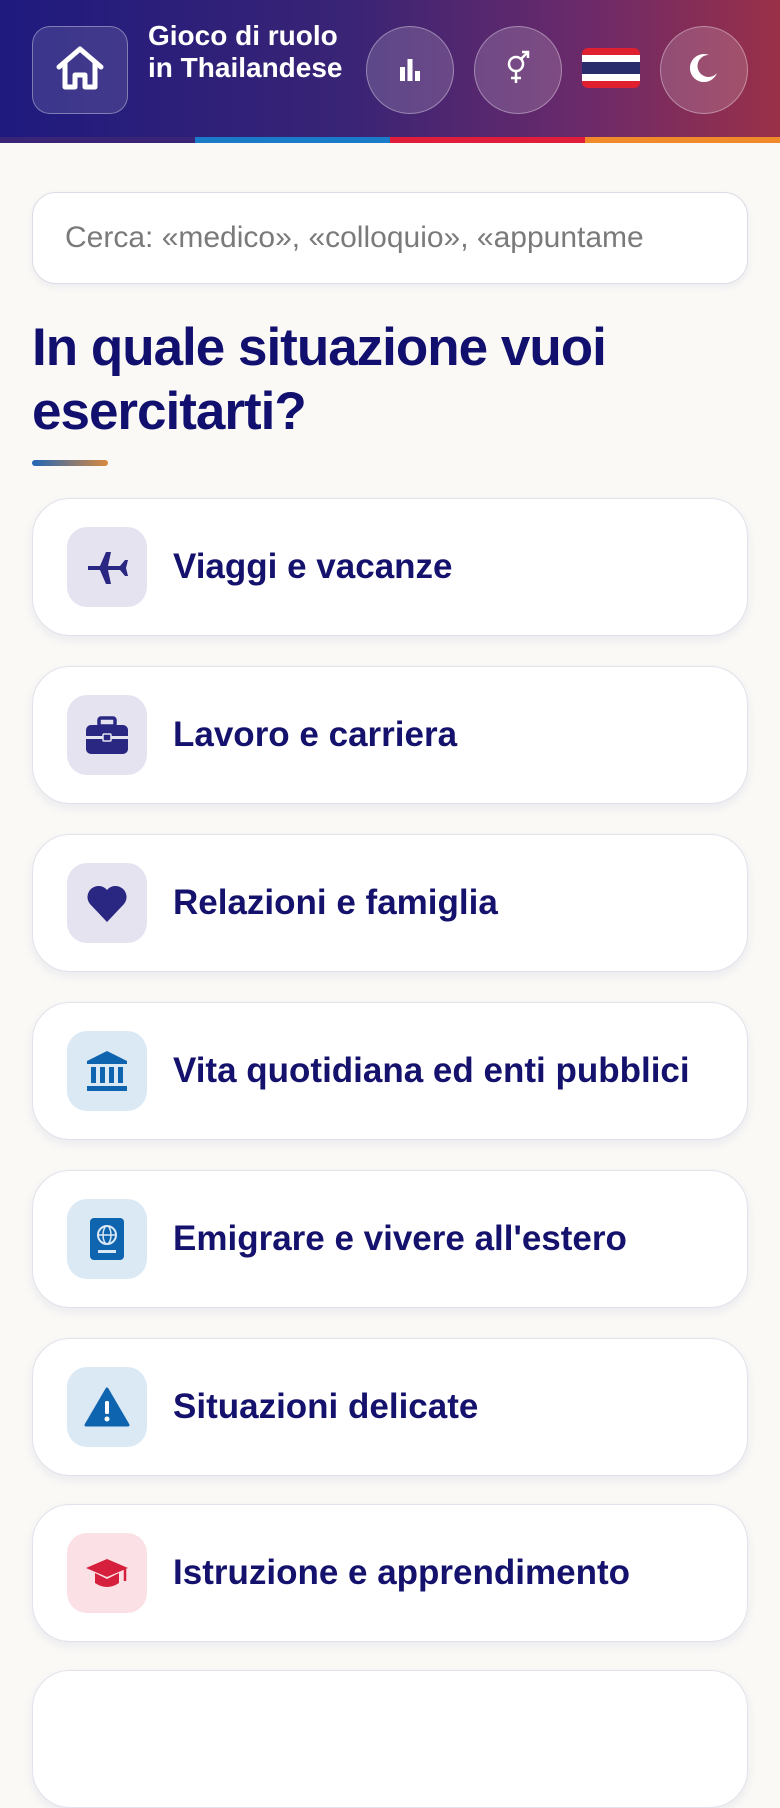 This screenshot has height=1808, width=780. I want to click on theme-toggle-button, so click(704, 70).